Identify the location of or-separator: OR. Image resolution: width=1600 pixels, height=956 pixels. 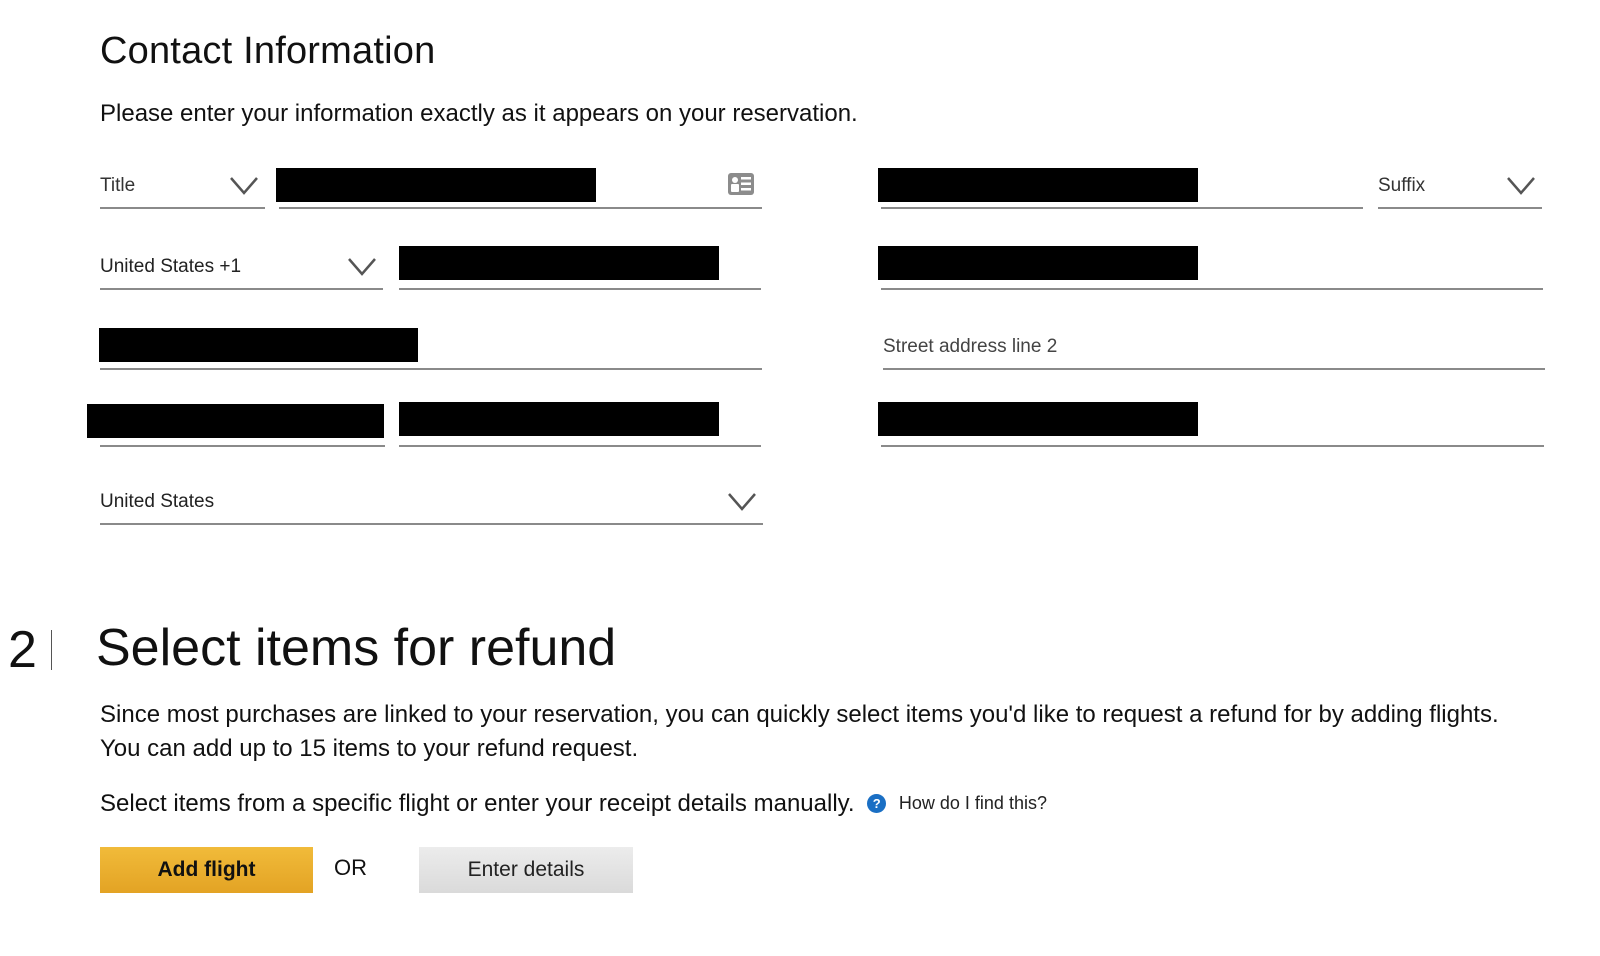
(350, 867).